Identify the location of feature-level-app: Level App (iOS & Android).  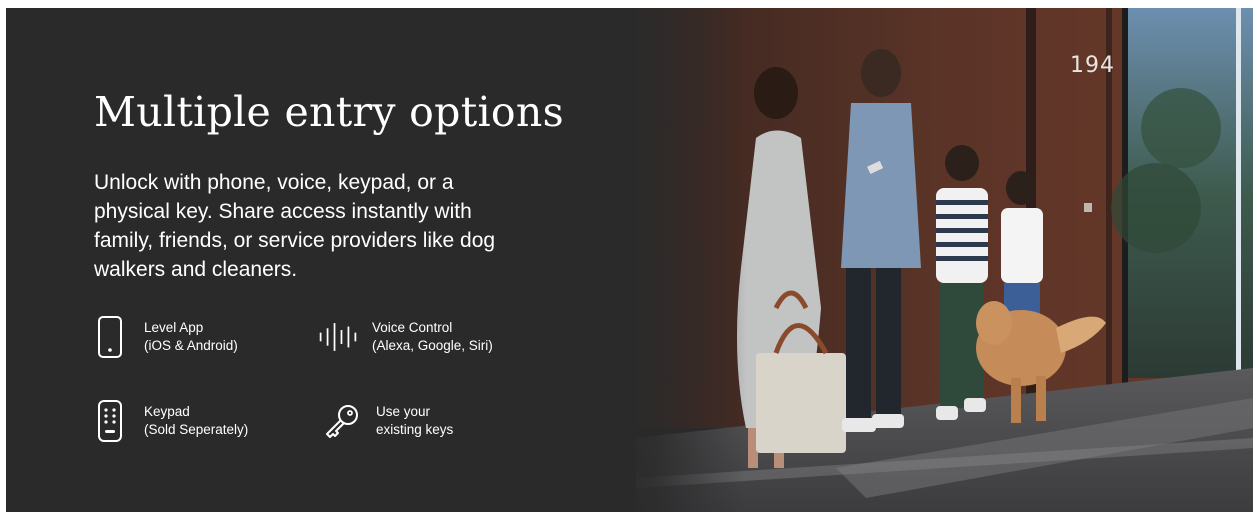
(164, 337).